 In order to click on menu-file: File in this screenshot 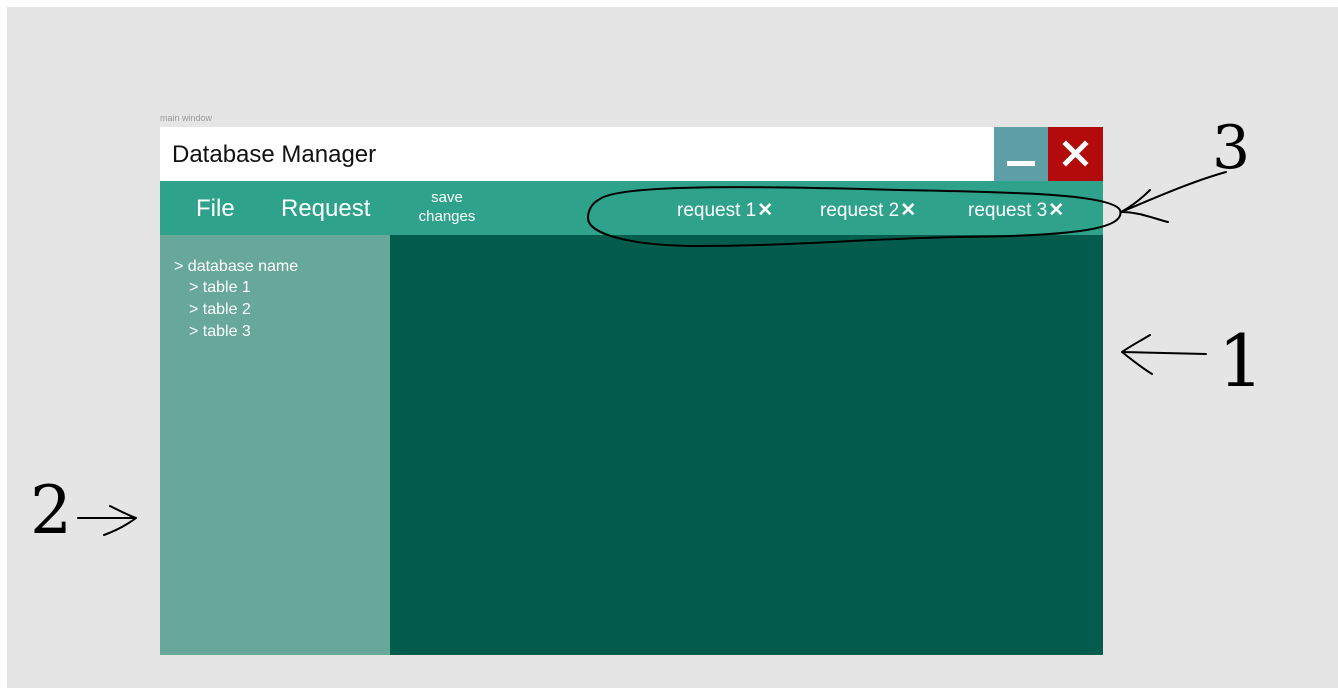, I will do `click(215, 209)`.